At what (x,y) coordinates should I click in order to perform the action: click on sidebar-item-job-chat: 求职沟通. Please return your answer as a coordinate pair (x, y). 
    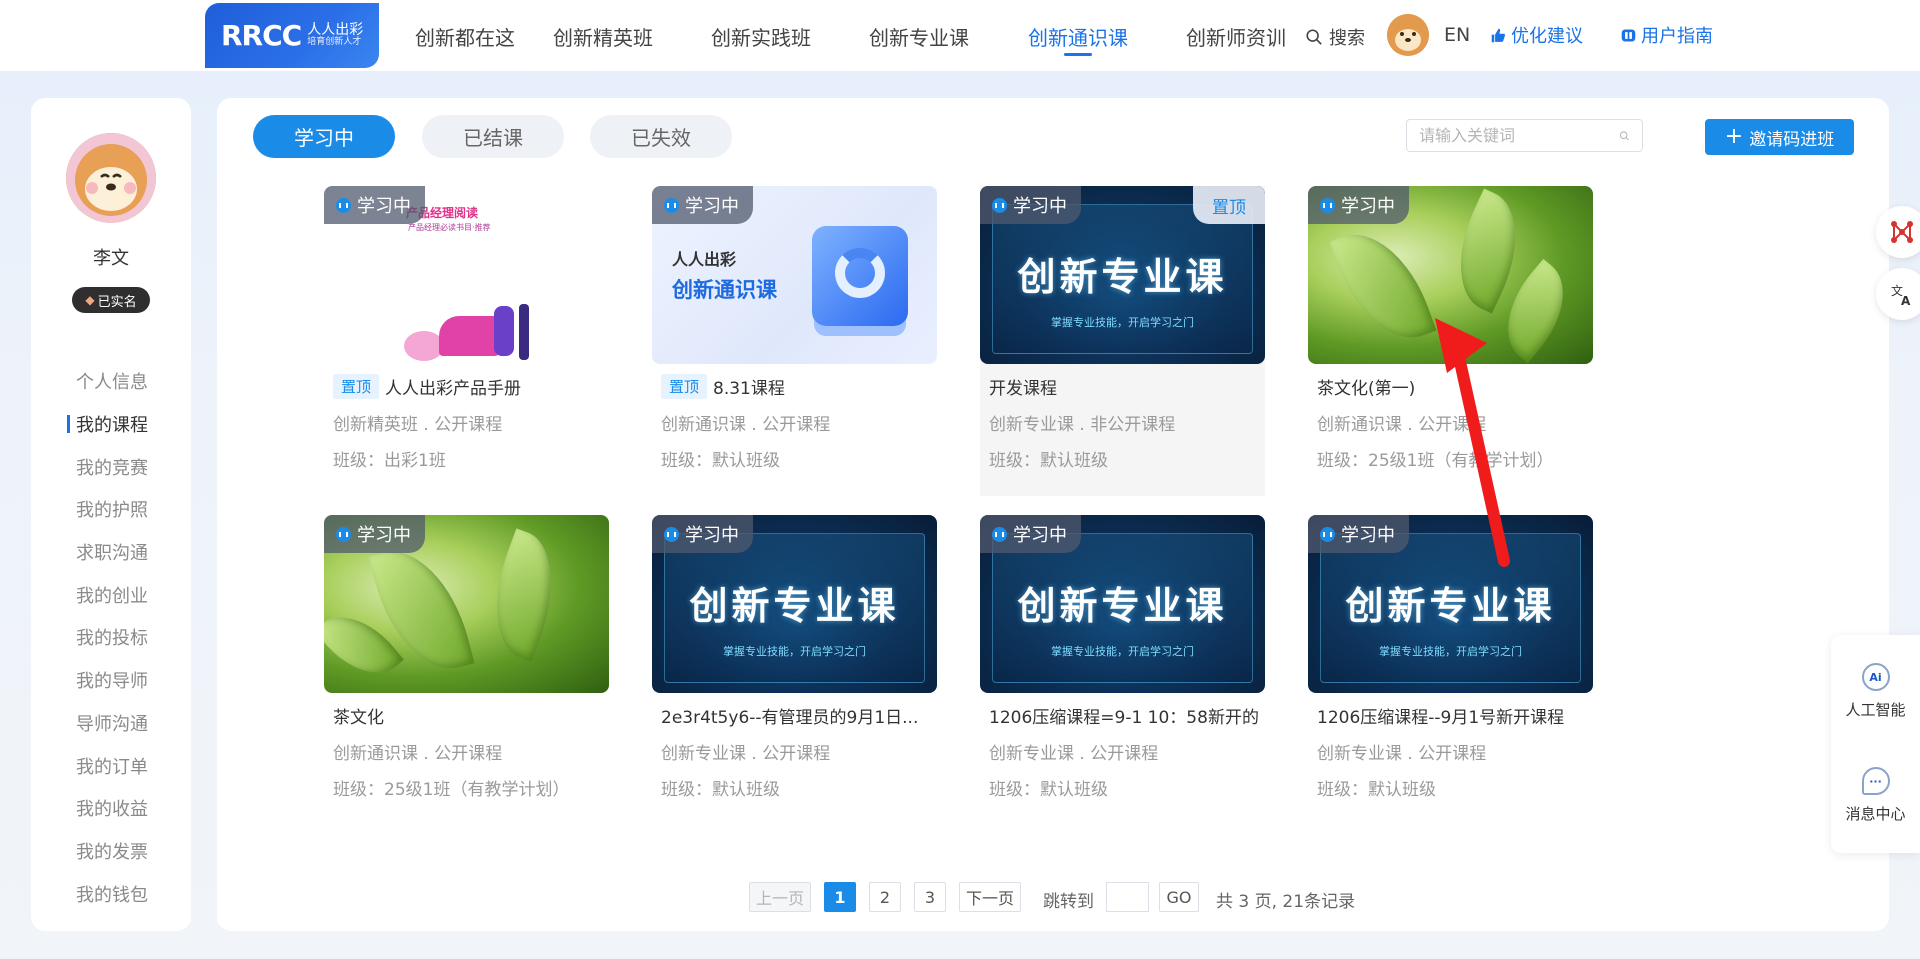
    Looking at the image, I should click on (111, 552).